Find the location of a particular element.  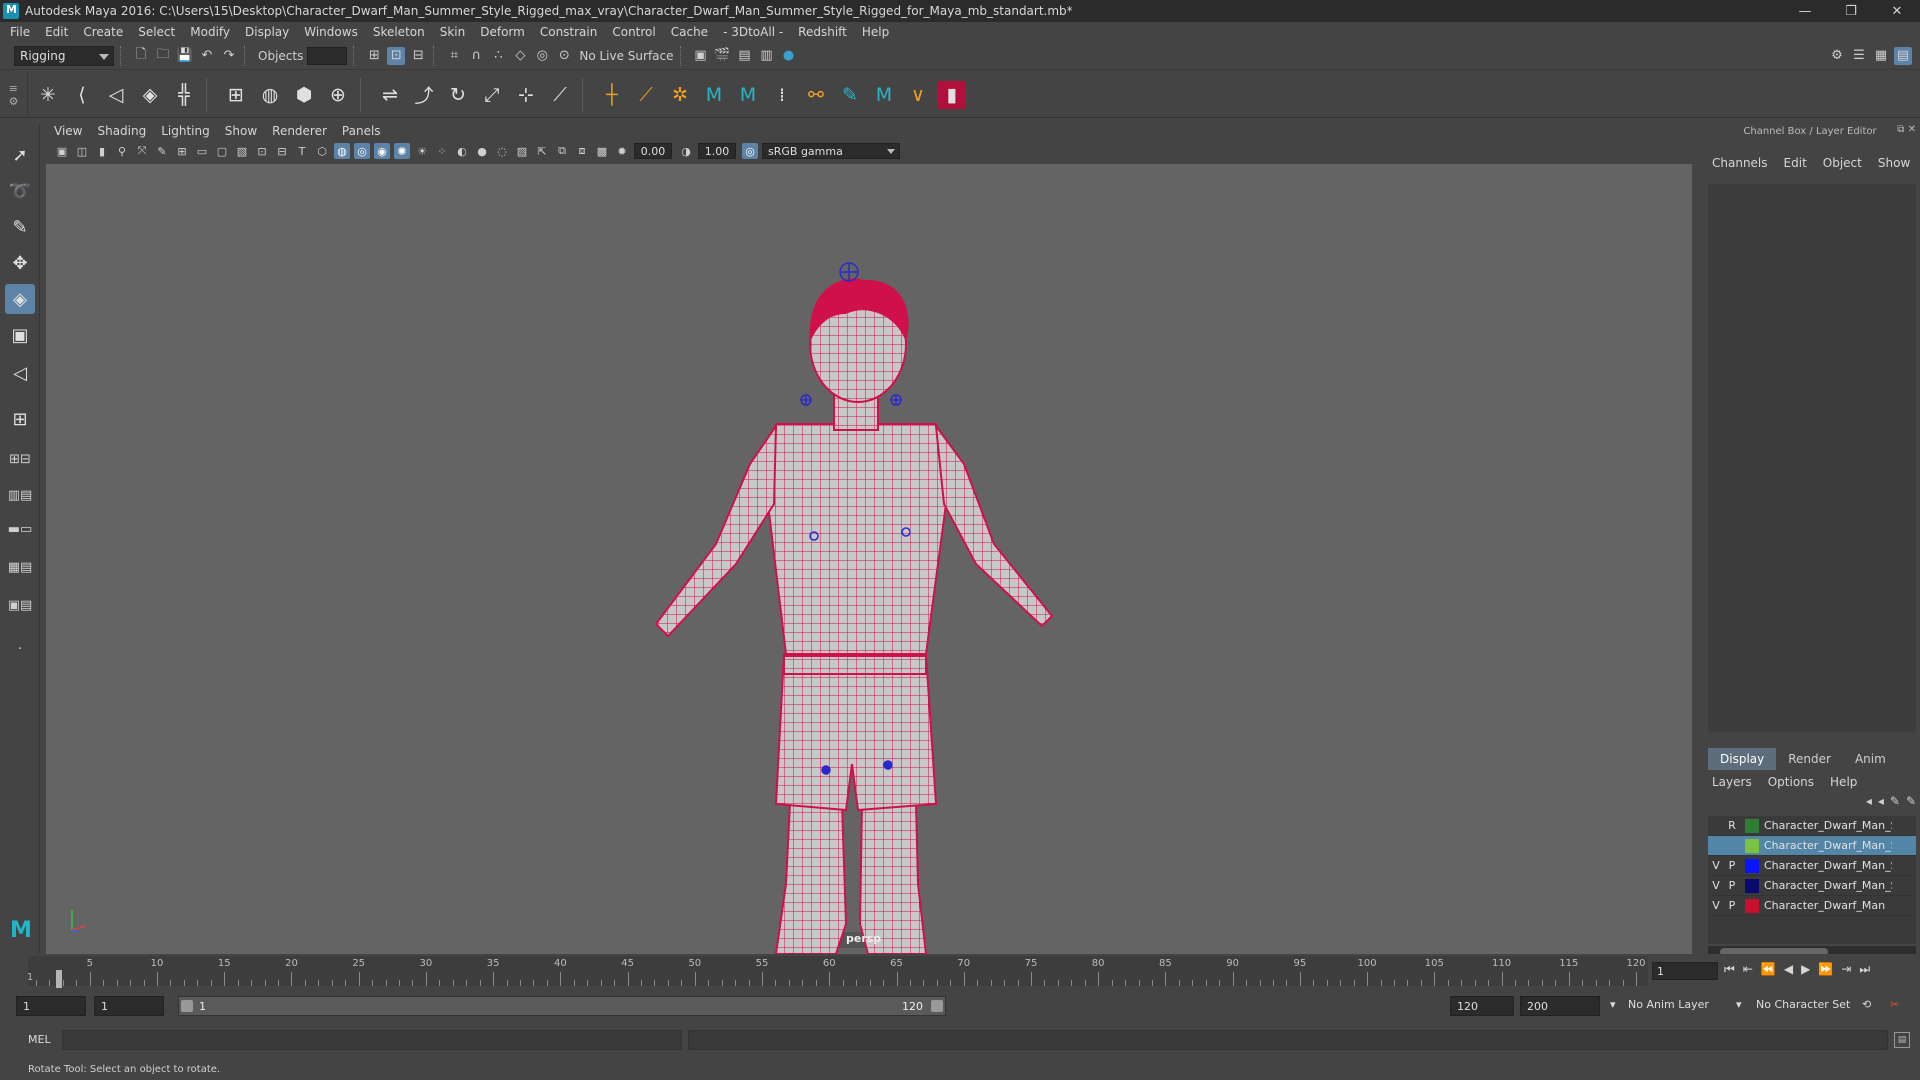

resolution-gate-icon: ▢ is located at coordinates (222, 151).